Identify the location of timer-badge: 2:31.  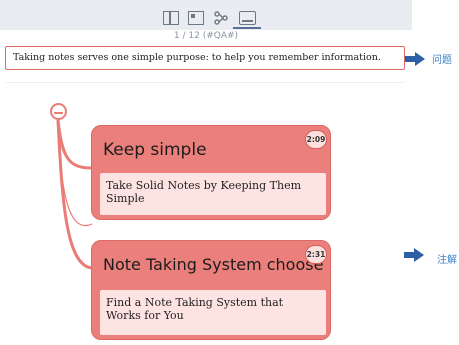
(316, 254).